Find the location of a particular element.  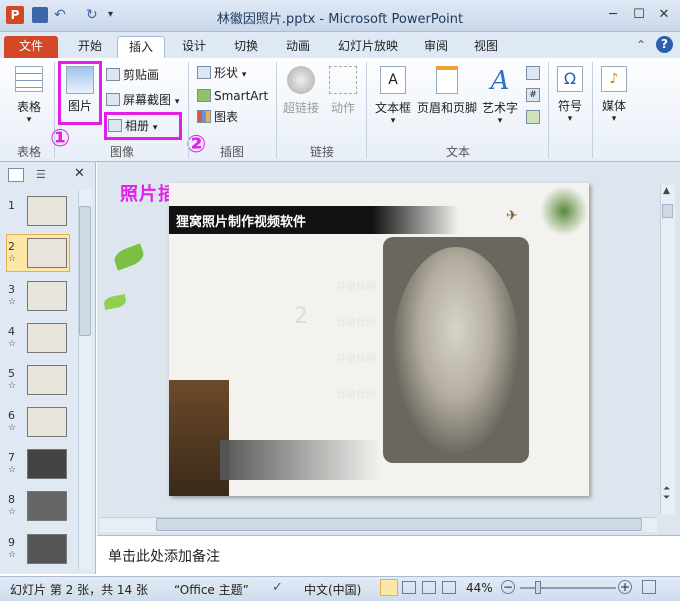

maximize-icon: ☐ is located at coordinates (639, 15).